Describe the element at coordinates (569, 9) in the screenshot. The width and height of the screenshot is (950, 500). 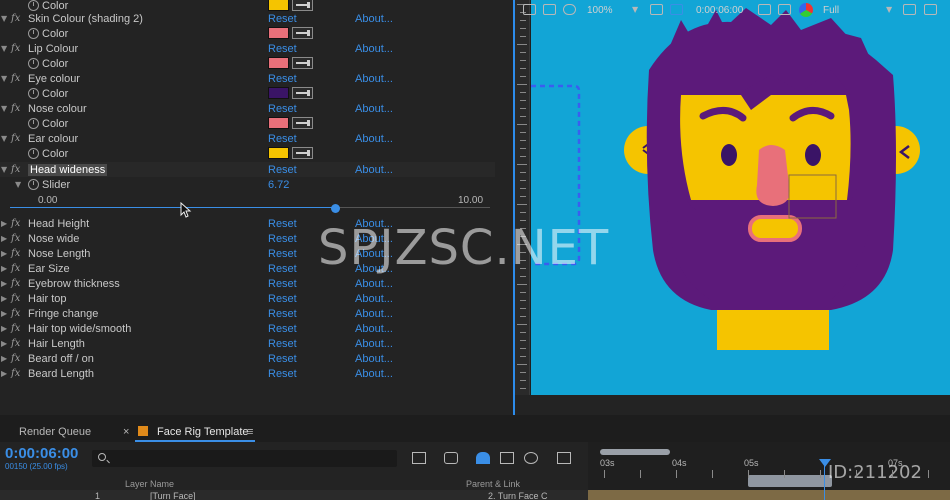
I see `mask-visibility-icon` at that location.